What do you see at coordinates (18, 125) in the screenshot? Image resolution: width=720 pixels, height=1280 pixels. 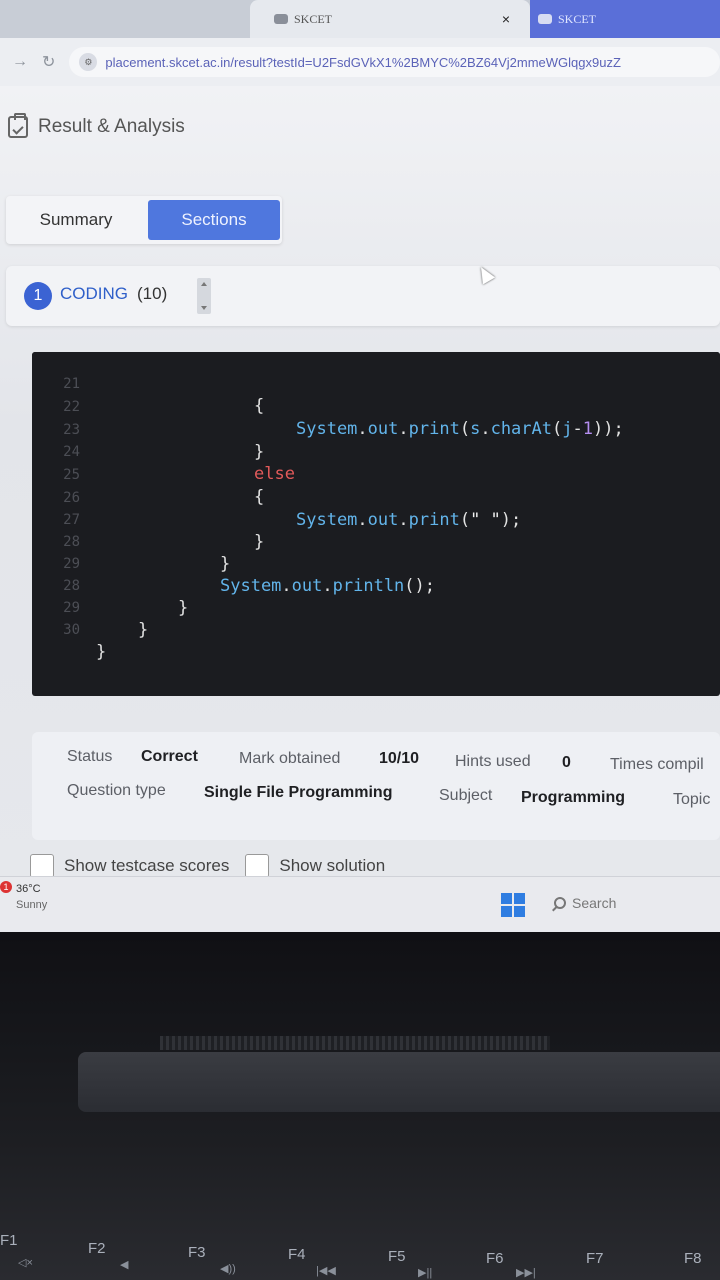 I see `clipboard-check-icon` at bounding box center [18, 125].